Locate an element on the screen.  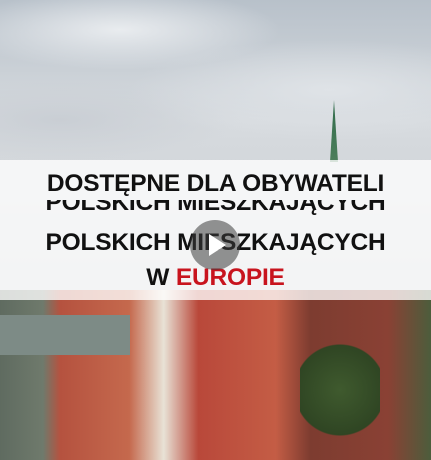
trees is located at coordinates (340, 390).